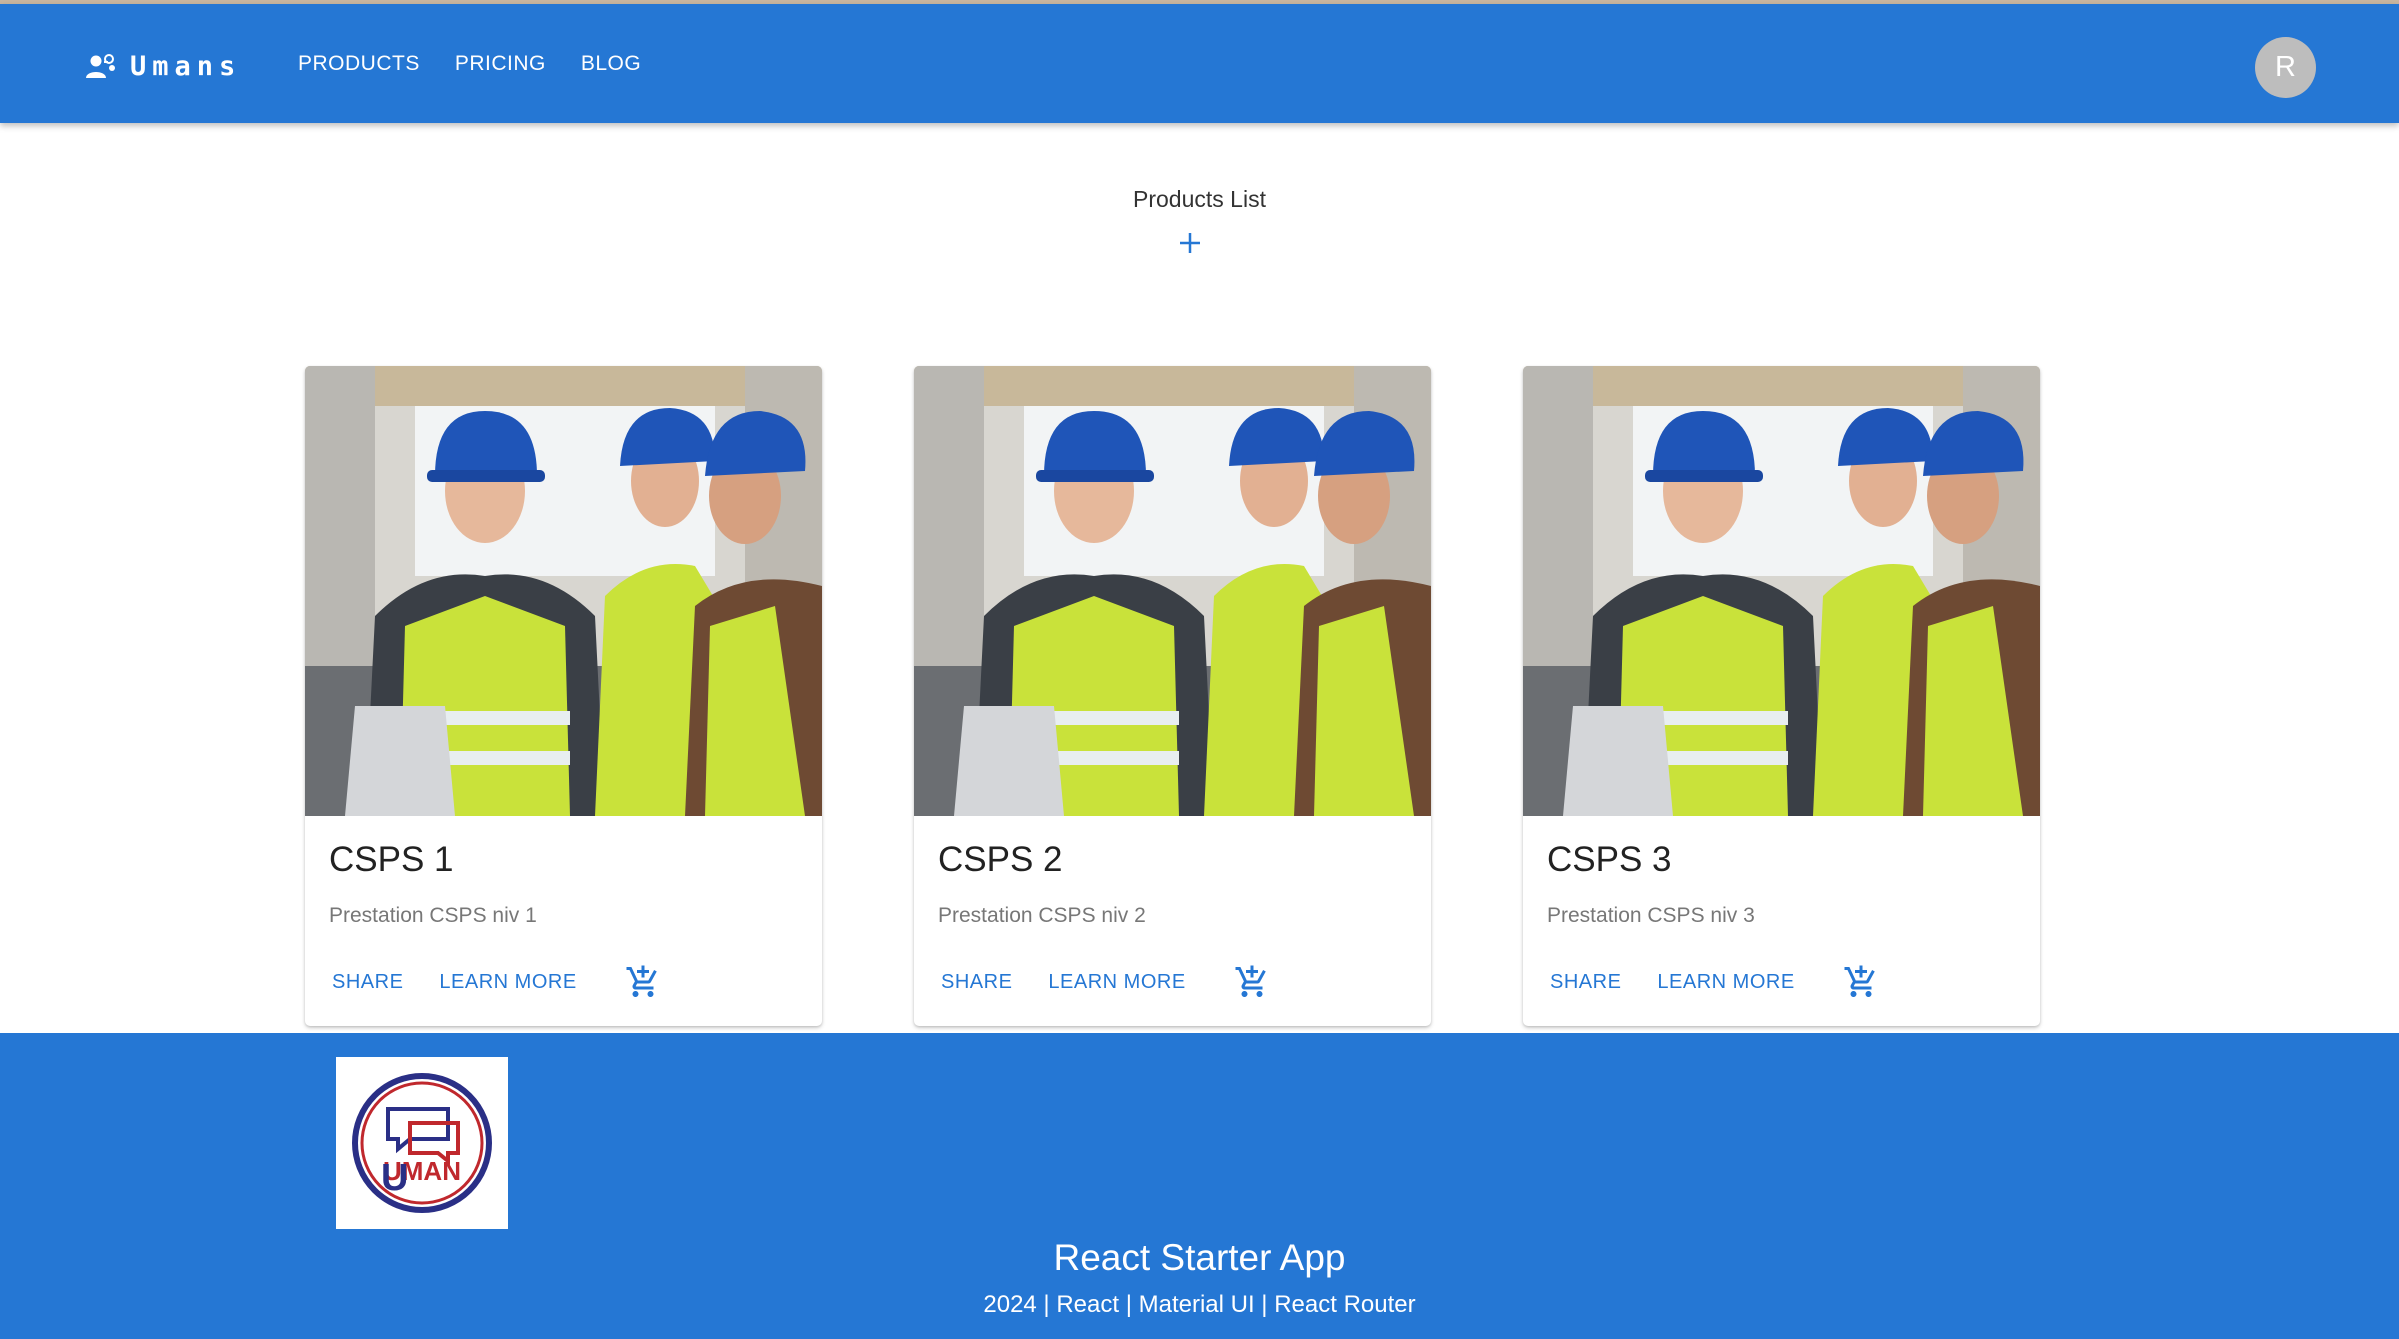 The width and height of the screenshot is (2399, 1339). What do you see at coordinates (1000, 859) in the screenshot?
I see `product-title: CSPS 2` at bounding box center [1000, 859].